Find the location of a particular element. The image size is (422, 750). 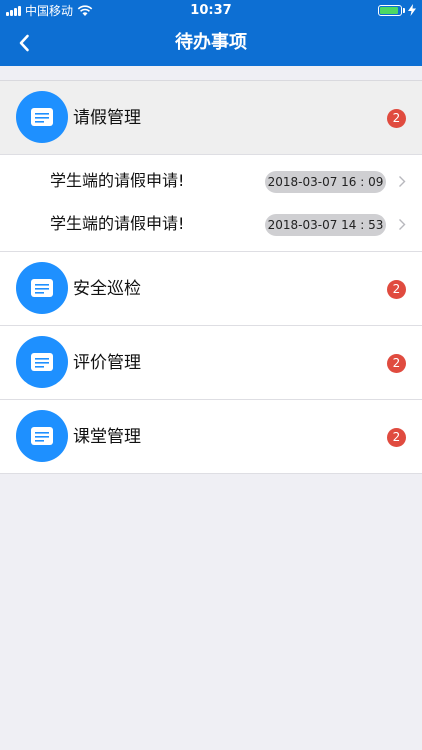

status-right is located at coordinates (397, 10).